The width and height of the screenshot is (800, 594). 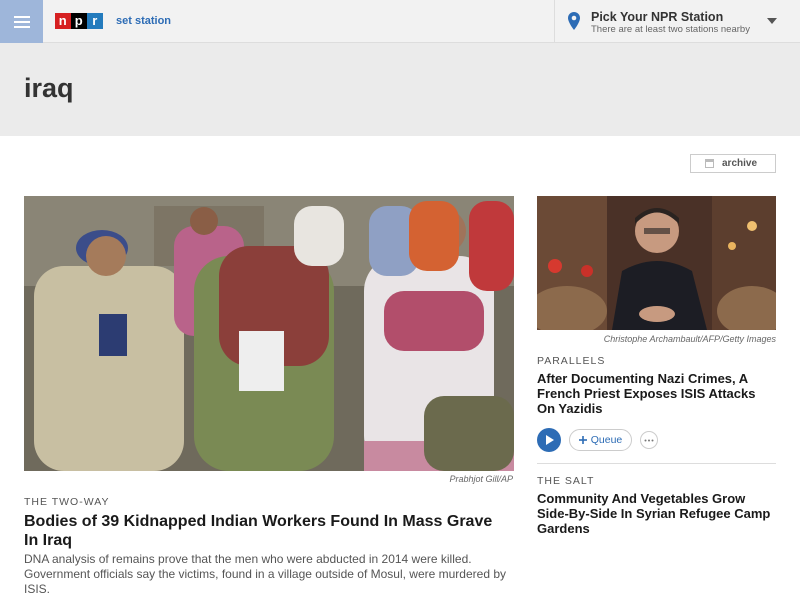 I want to click on side-story-photo, so click(x=656, y=263).